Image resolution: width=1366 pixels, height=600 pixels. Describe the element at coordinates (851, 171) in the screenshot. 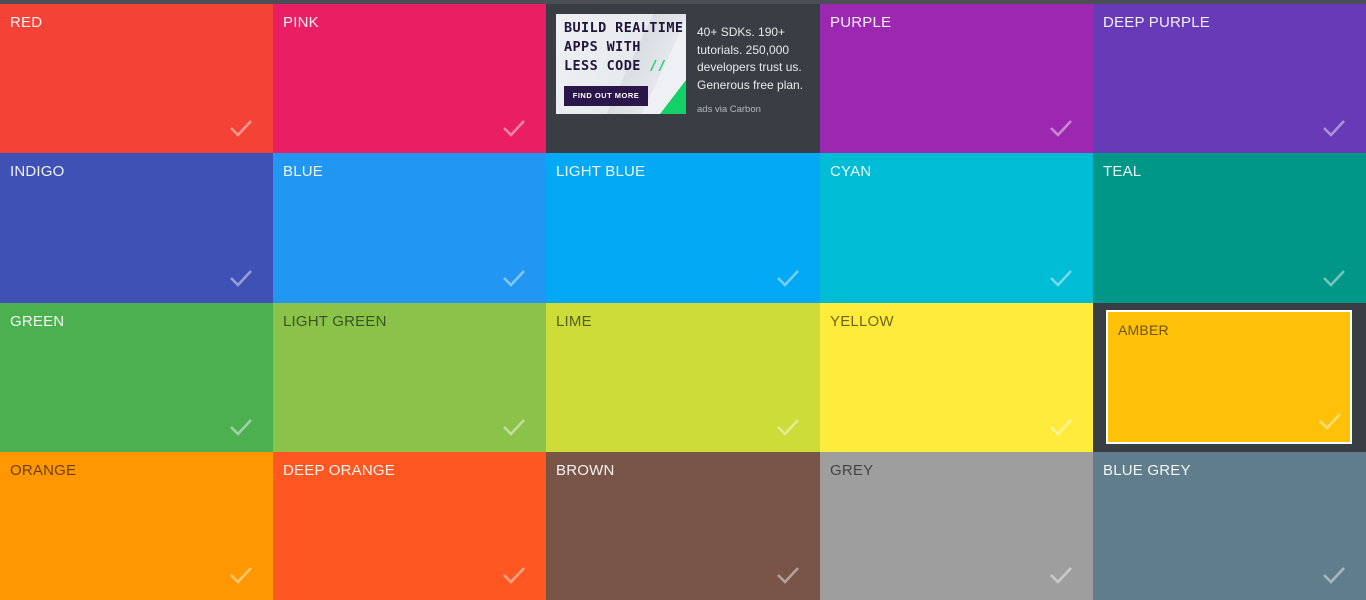

I see `color-label: CYAN` at that location.